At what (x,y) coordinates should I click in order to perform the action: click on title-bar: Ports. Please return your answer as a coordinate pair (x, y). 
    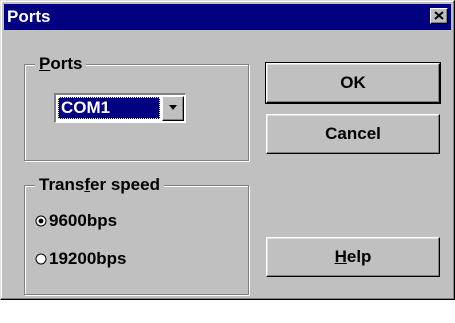
    Looking at the image, I should click on (227, 17).